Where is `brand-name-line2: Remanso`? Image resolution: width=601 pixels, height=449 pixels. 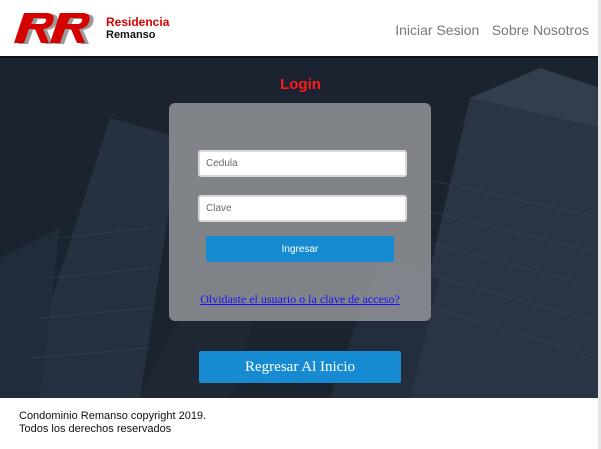 brand-name-line2: Remanso is located at coordinates (131, 35).